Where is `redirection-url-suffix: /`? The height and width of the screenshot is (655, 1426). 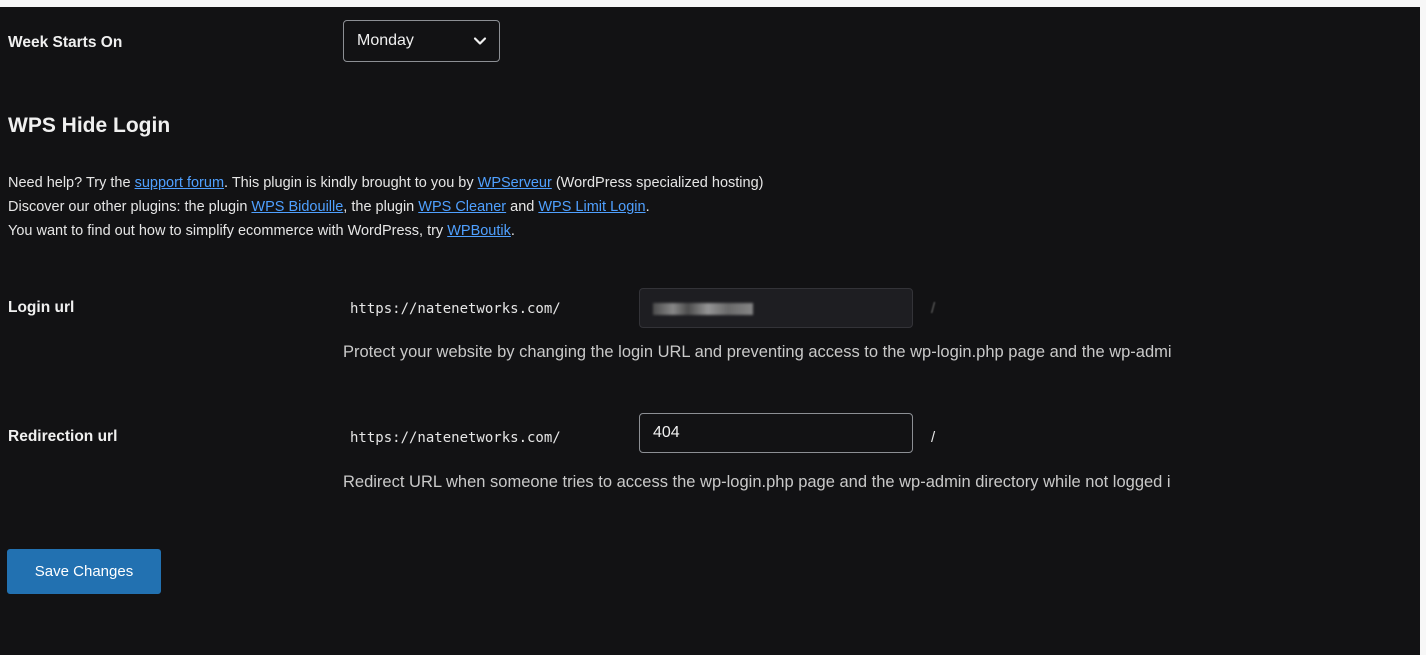
redirection-url-suffix: / is located at coordinates (933, 437).